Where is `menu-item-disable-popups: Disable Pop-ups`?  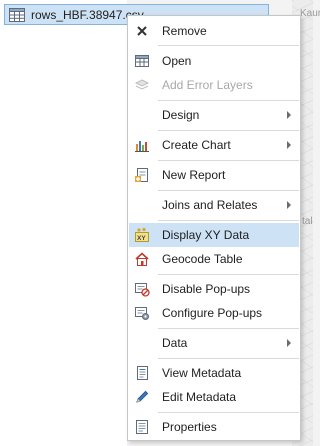 menu-item-disable-popups: Disable Pop-ups is located at coordinates (214, 289).